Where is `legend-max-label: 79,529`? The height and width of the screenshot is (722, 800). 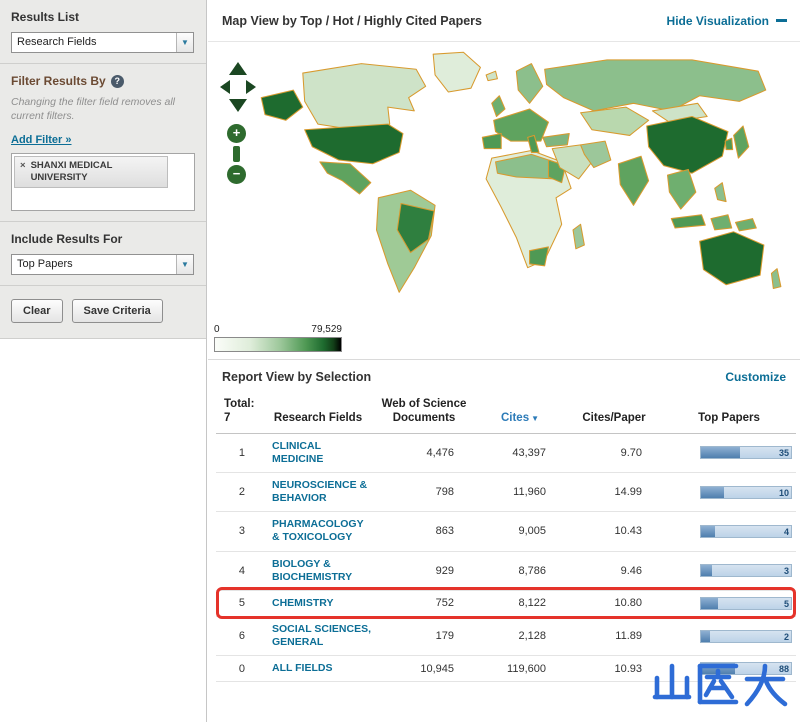
legend-max-label: 79,529 is located at coordinates (326, 329).